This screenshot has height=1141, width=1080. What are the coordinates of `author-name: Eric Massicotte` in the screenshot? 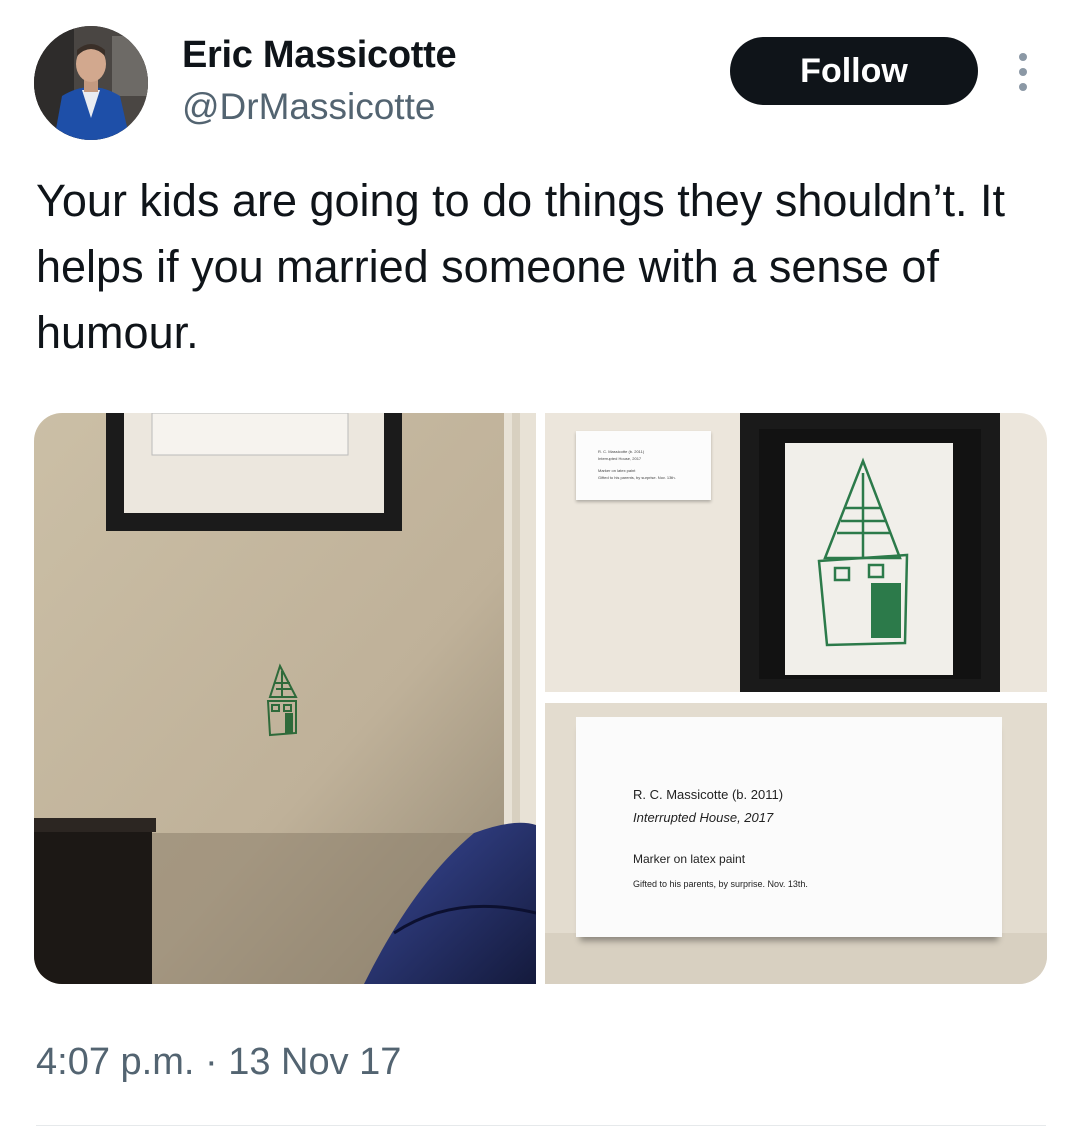 It's located at (319, 55).